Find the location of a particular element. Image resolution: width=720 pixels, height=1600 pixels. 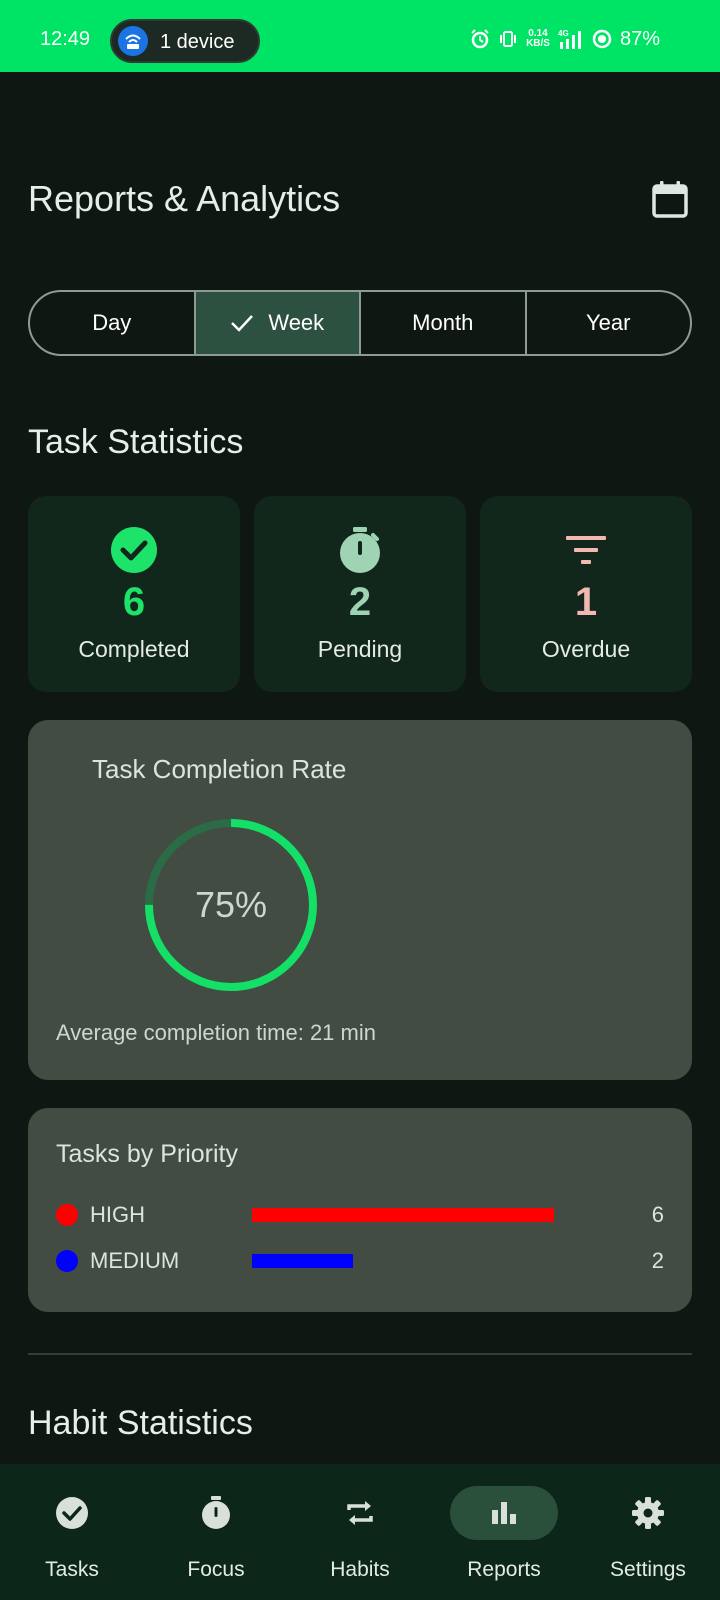

tab-year: Year is located at coordinates (609, 323).